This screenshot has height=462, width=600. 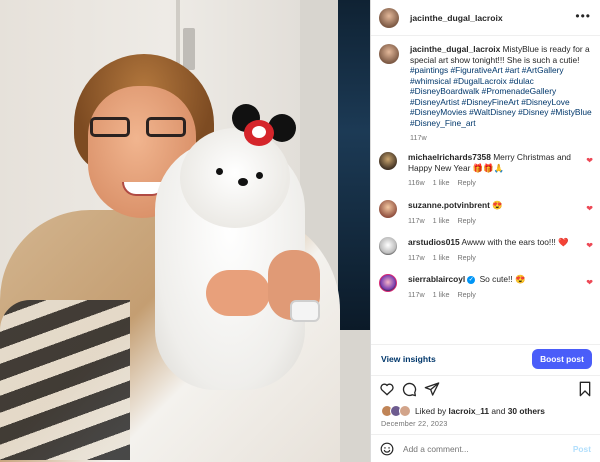 I want to click on photo-tv-screen, so click(x=354, y=165).